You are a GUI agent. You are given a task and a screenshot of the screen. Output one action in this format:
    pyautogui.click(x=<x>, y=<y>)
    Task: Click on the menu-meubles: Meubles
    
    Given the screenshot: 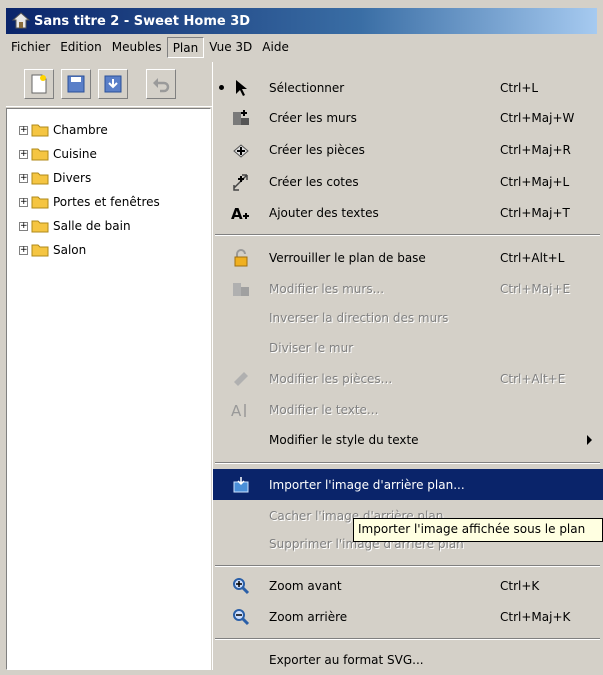 What is the action you would take?
    pyautogui.click(x=137, y=47)
    